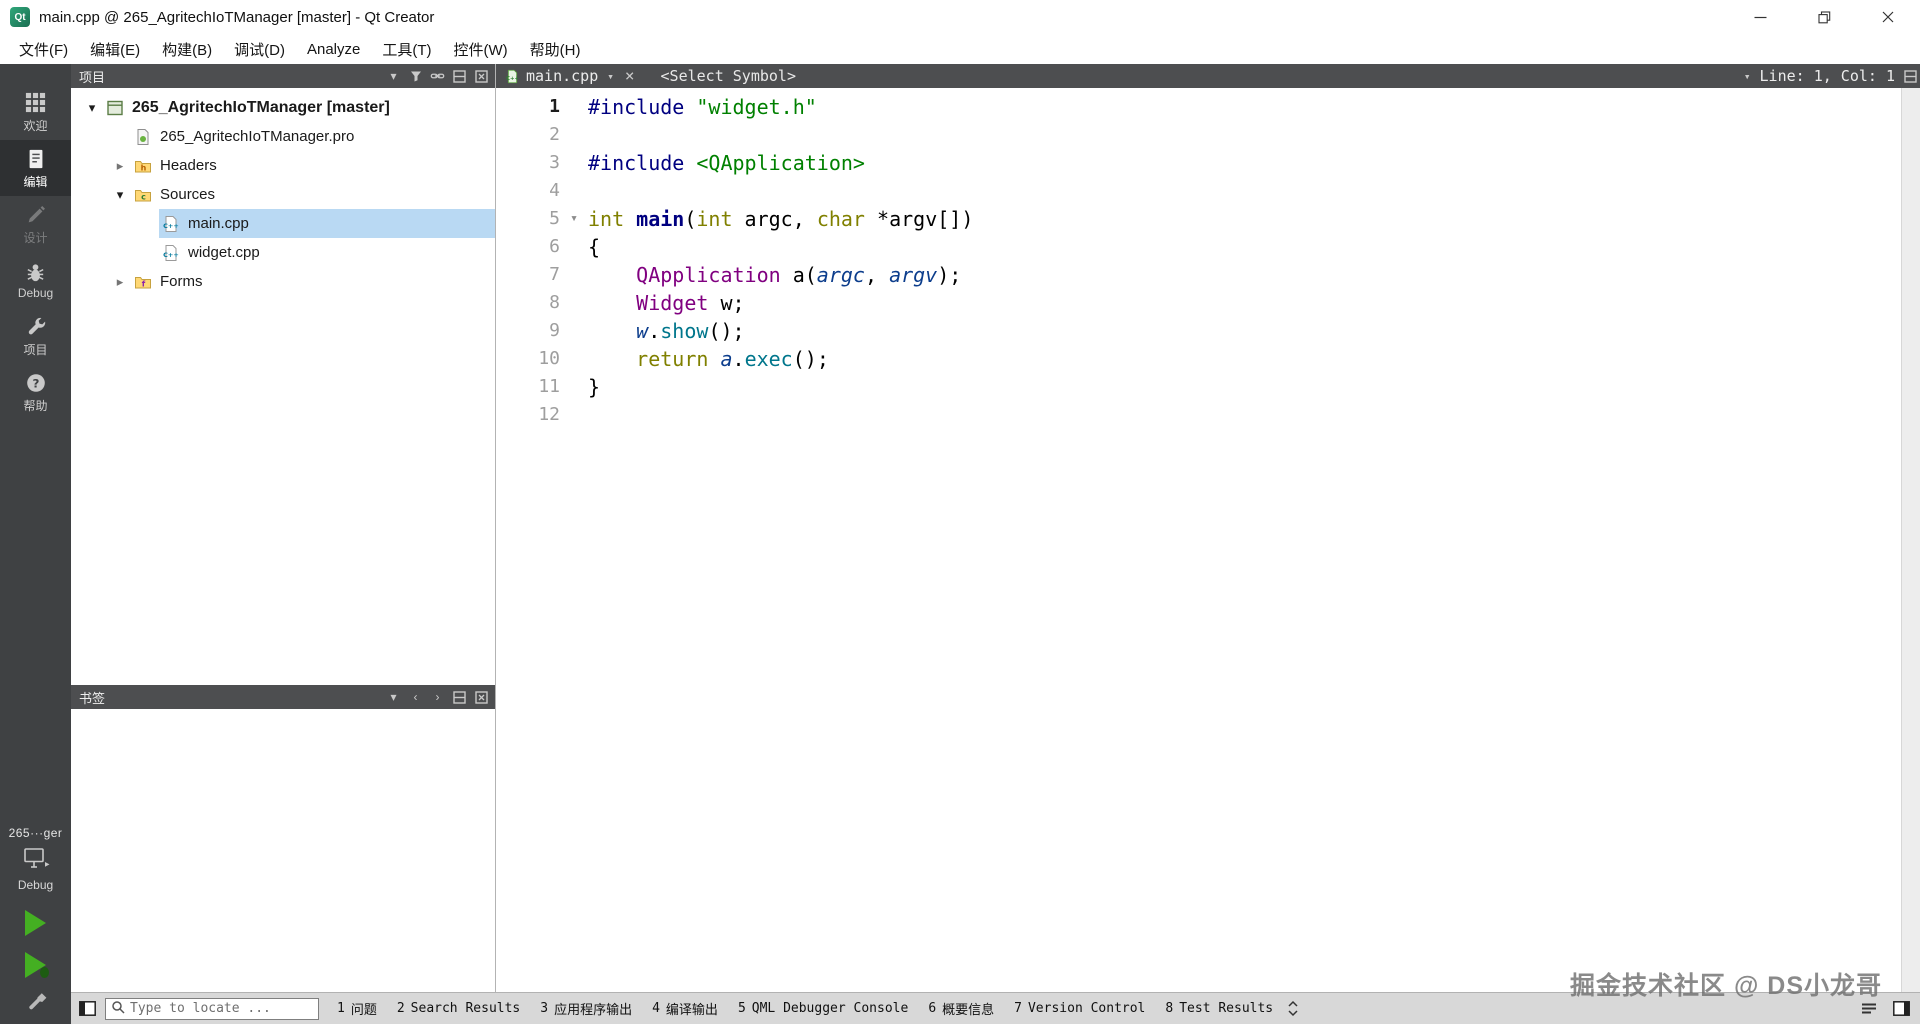  Describe the element at coordinates (1901, 1008) in the screenshot. I see `toggle-right-sidebar-icon` at that location.